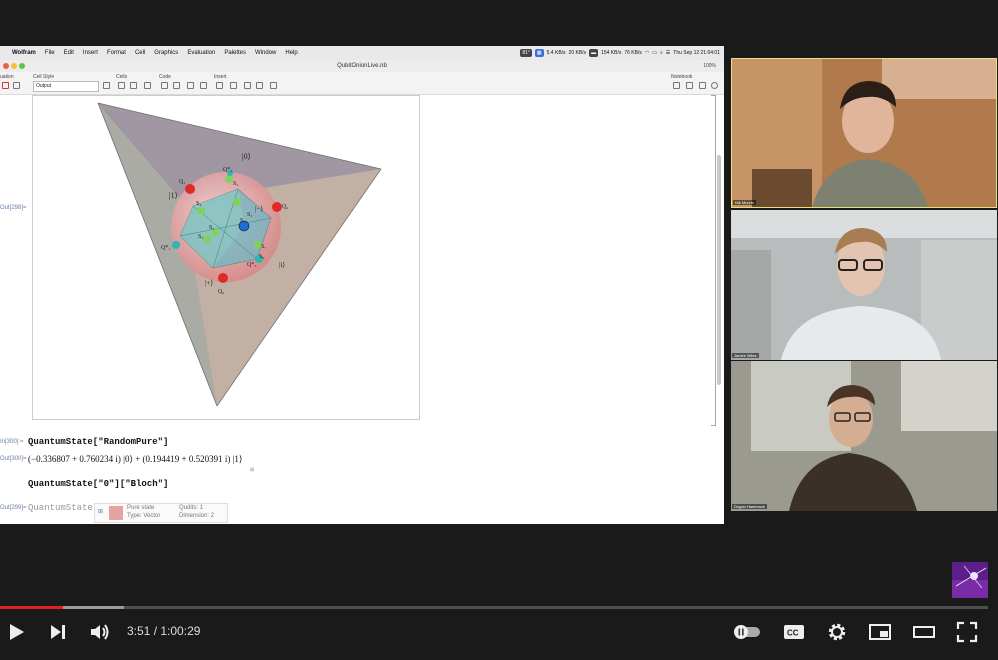 Image resolution: width=998 pixels, height=660 pixels. Describe the element at coordinates (494, 607) in the screenshot. I see `progress-track` at that location.